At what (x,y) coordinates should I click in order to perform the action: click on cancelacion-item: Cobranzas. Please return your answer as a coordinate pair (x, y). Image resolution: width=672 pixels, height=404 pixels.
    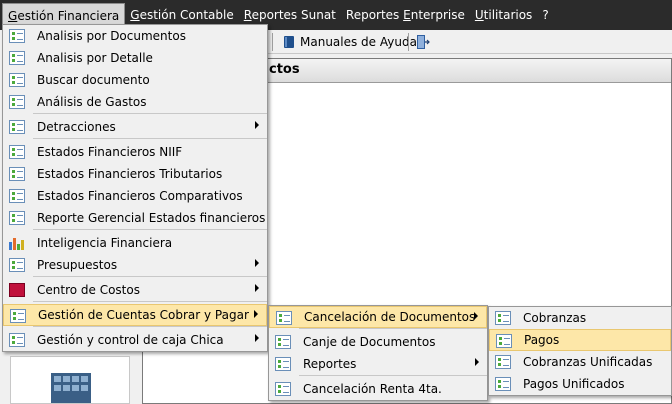
    Looking at the image, I should click on (580, 318).